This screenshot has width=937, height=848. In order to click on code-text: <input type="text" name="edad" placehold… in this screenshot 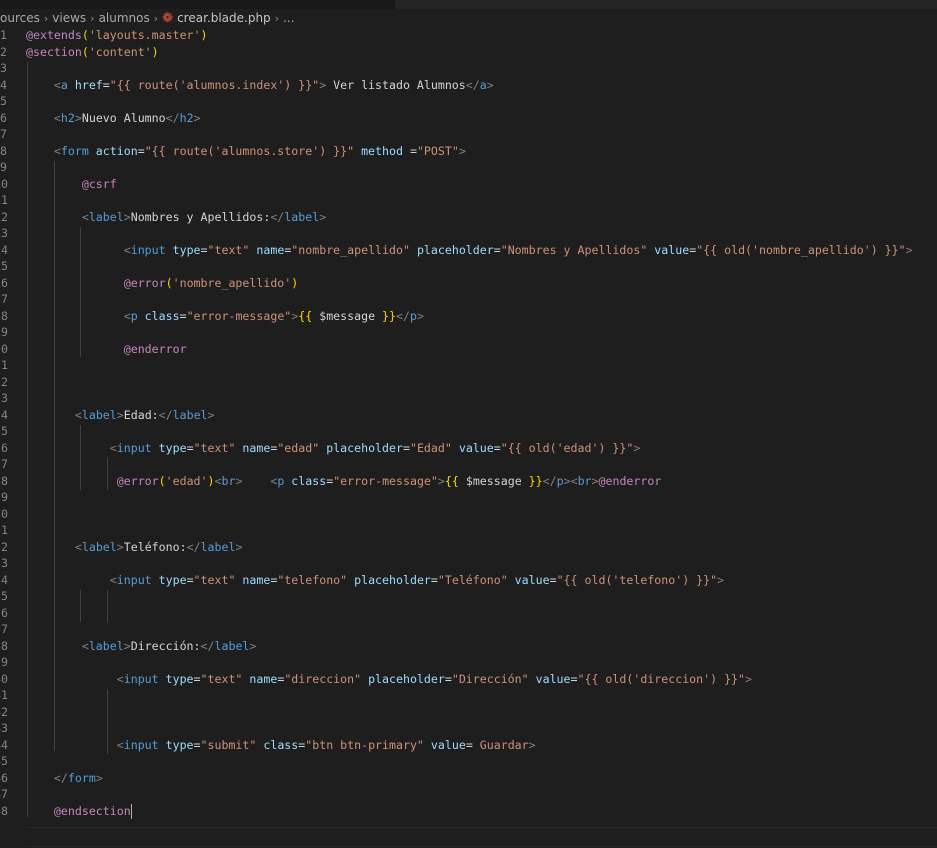, I will do `click(333, 448)`.